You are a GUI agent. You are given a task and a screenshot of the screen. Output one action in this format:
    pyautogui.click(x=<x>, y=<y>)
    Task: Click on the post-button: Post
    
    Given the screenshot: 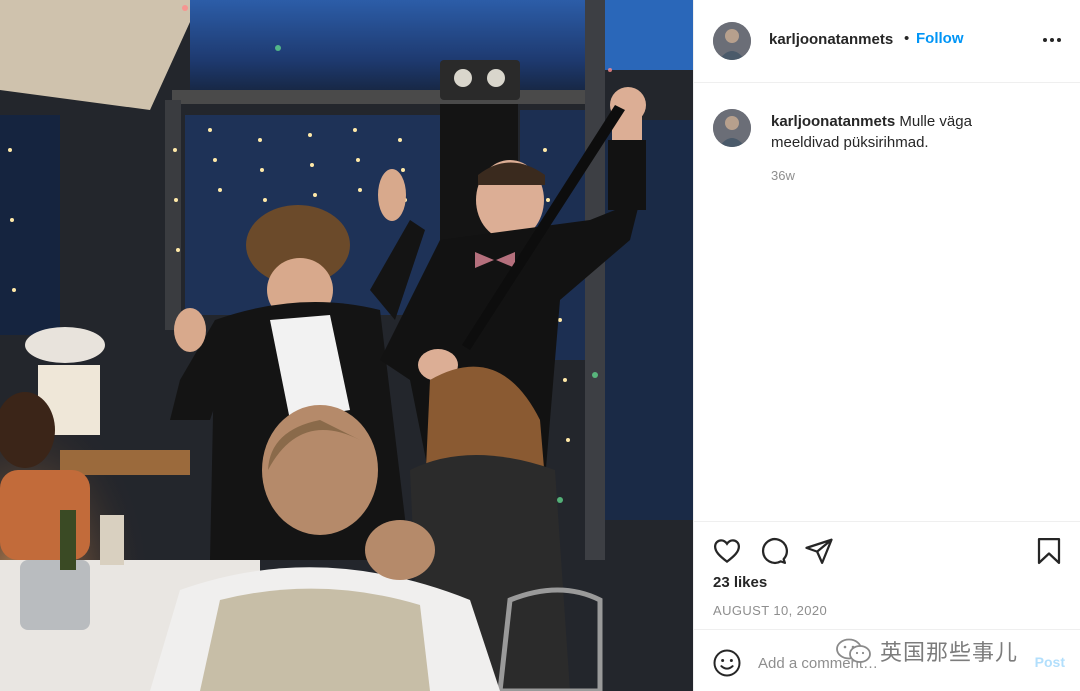 What is the action you would take?
    pyautogui.click(x=1050, y=662)
    